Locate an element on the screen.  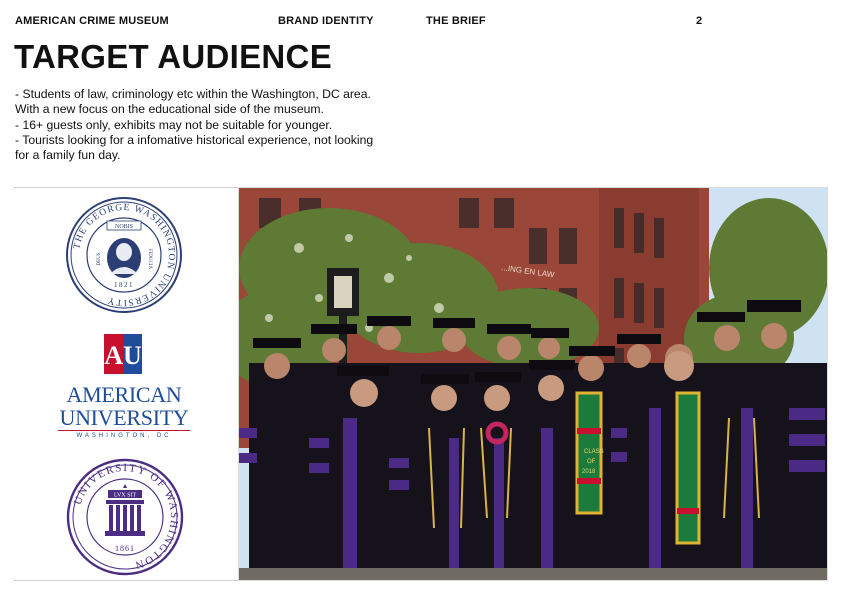
au-monogram-icon: AU is located at coordinates (123, 354).